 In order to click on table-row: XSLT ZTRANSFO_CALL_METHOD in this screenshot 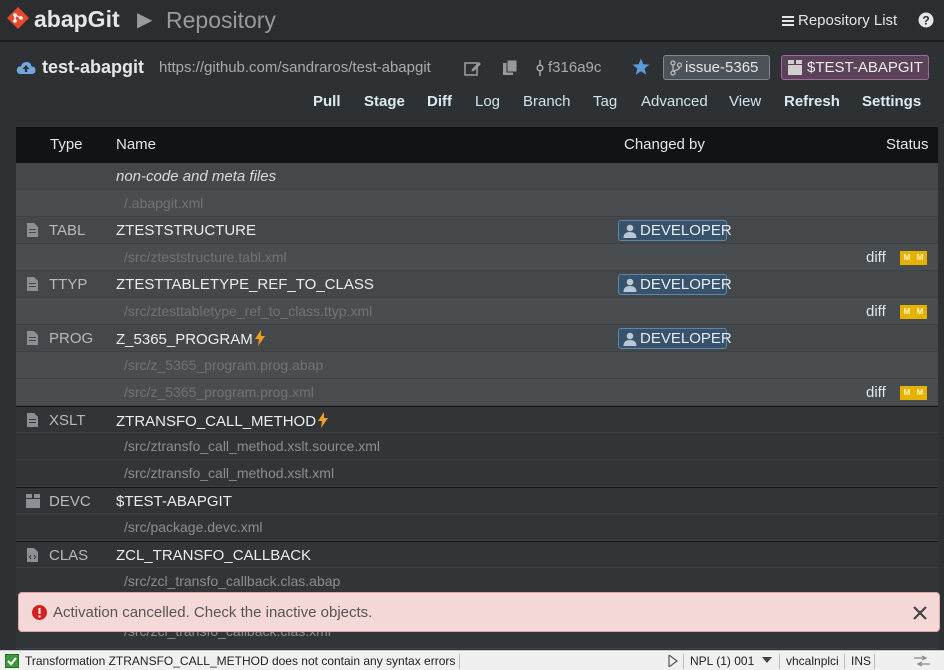, I will do `click(477, 419)`.